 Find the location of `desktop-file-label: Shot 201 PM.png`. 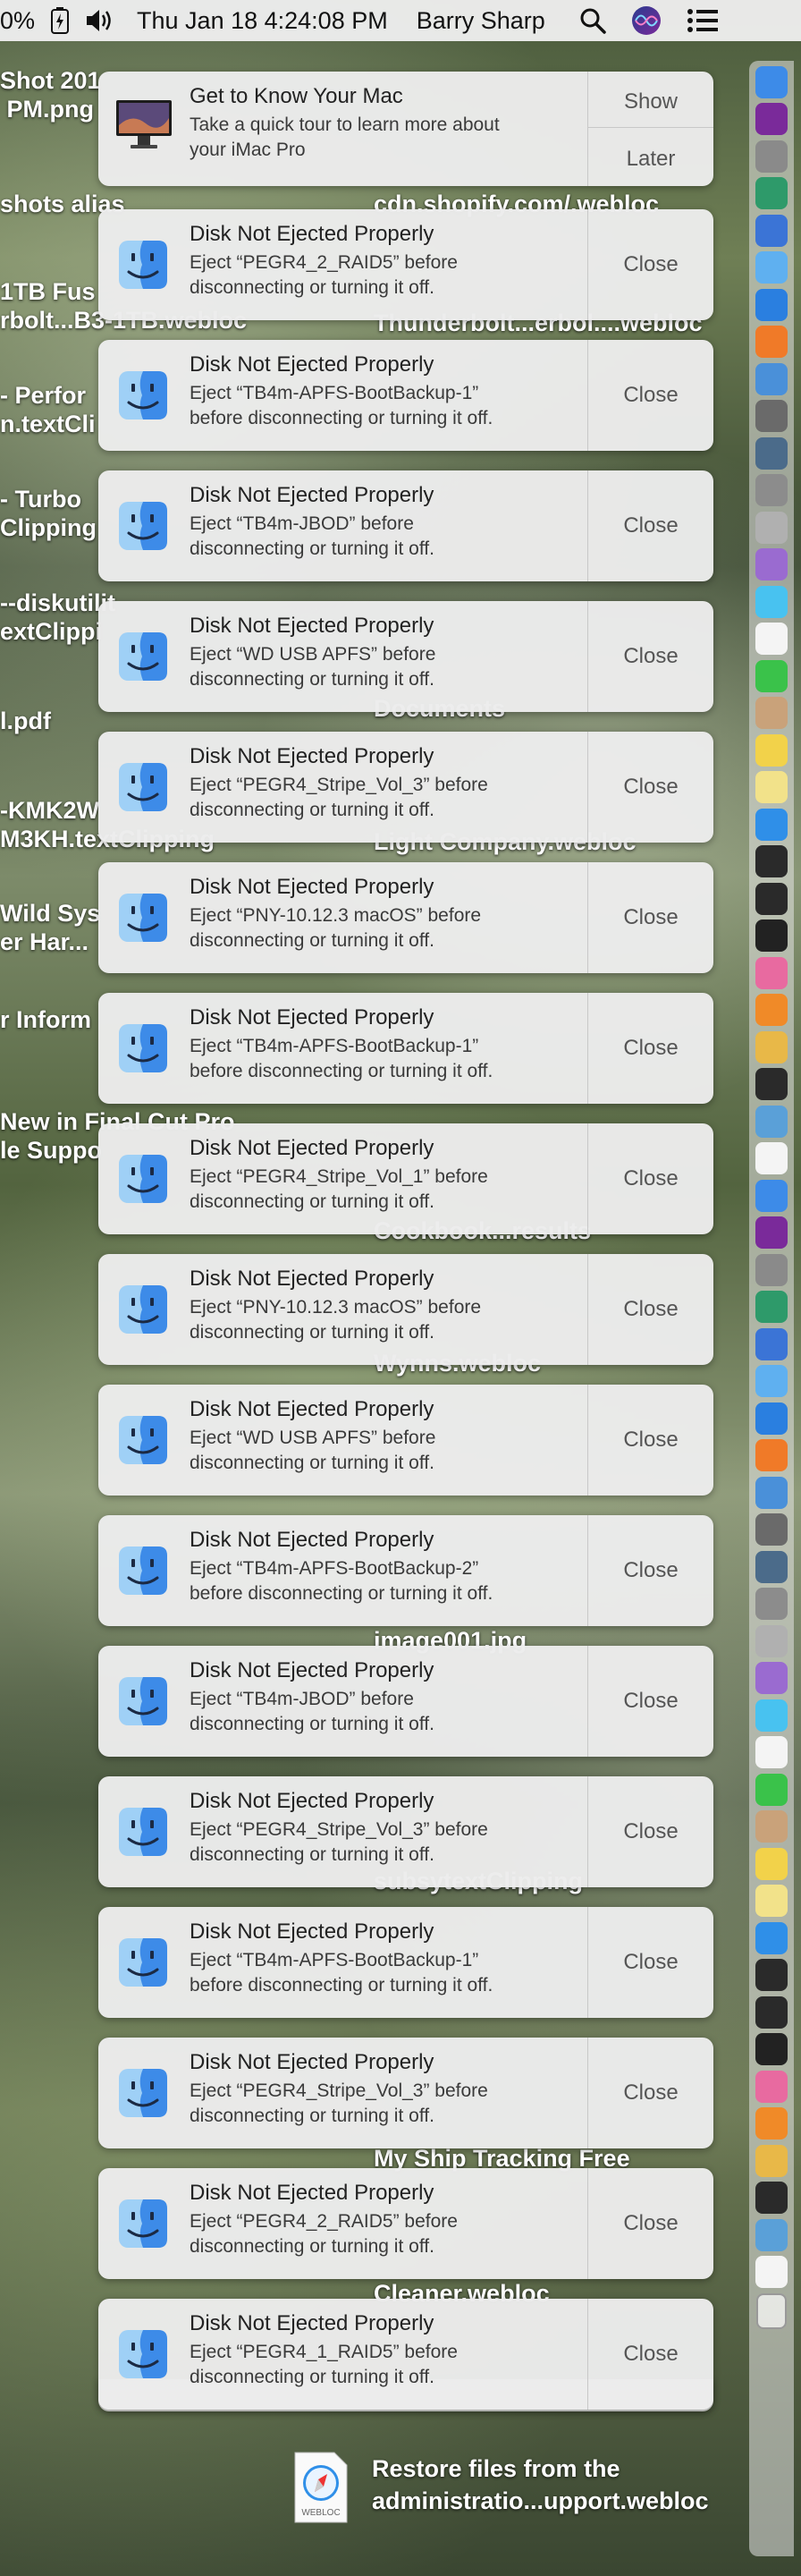

desktop-file-label: Shot 201 PM.png is located at coordinates (50, 94).